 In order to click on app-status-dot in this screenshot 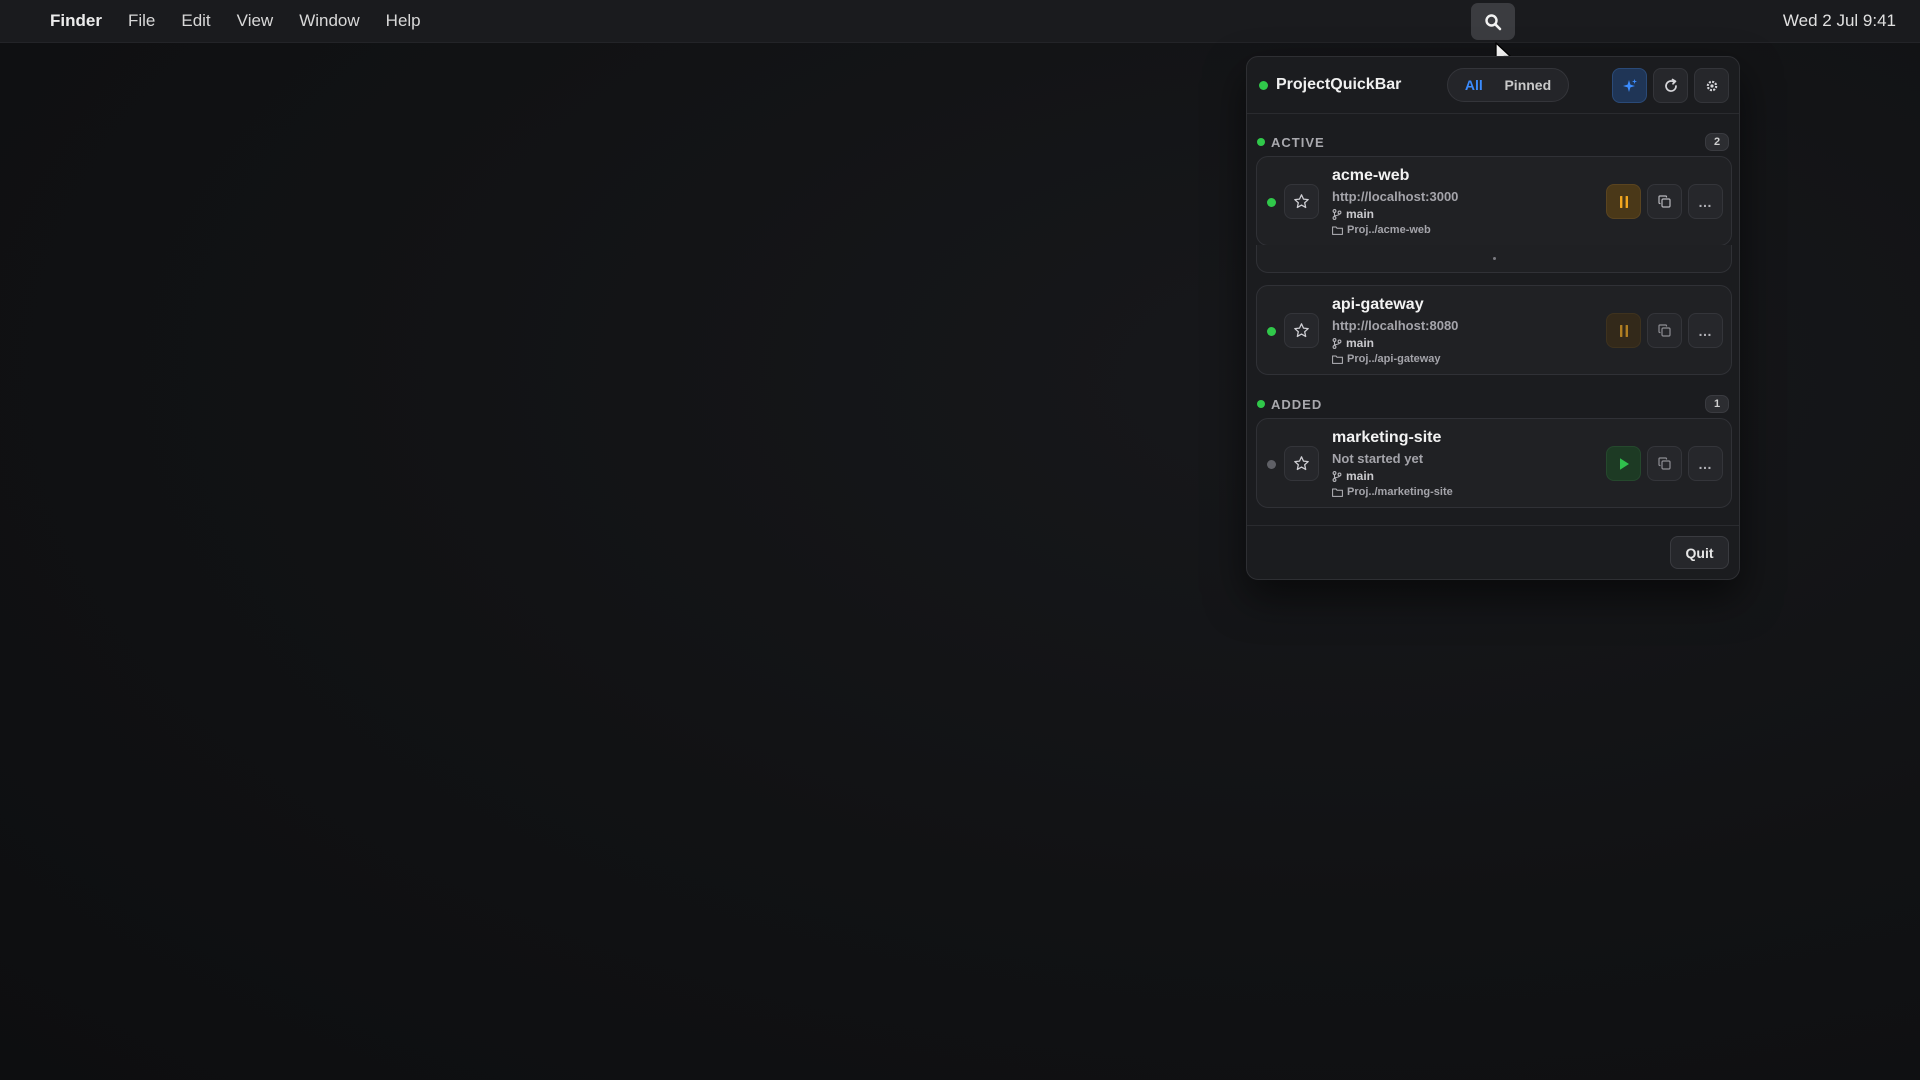, I will do `click(1263, 85)`.